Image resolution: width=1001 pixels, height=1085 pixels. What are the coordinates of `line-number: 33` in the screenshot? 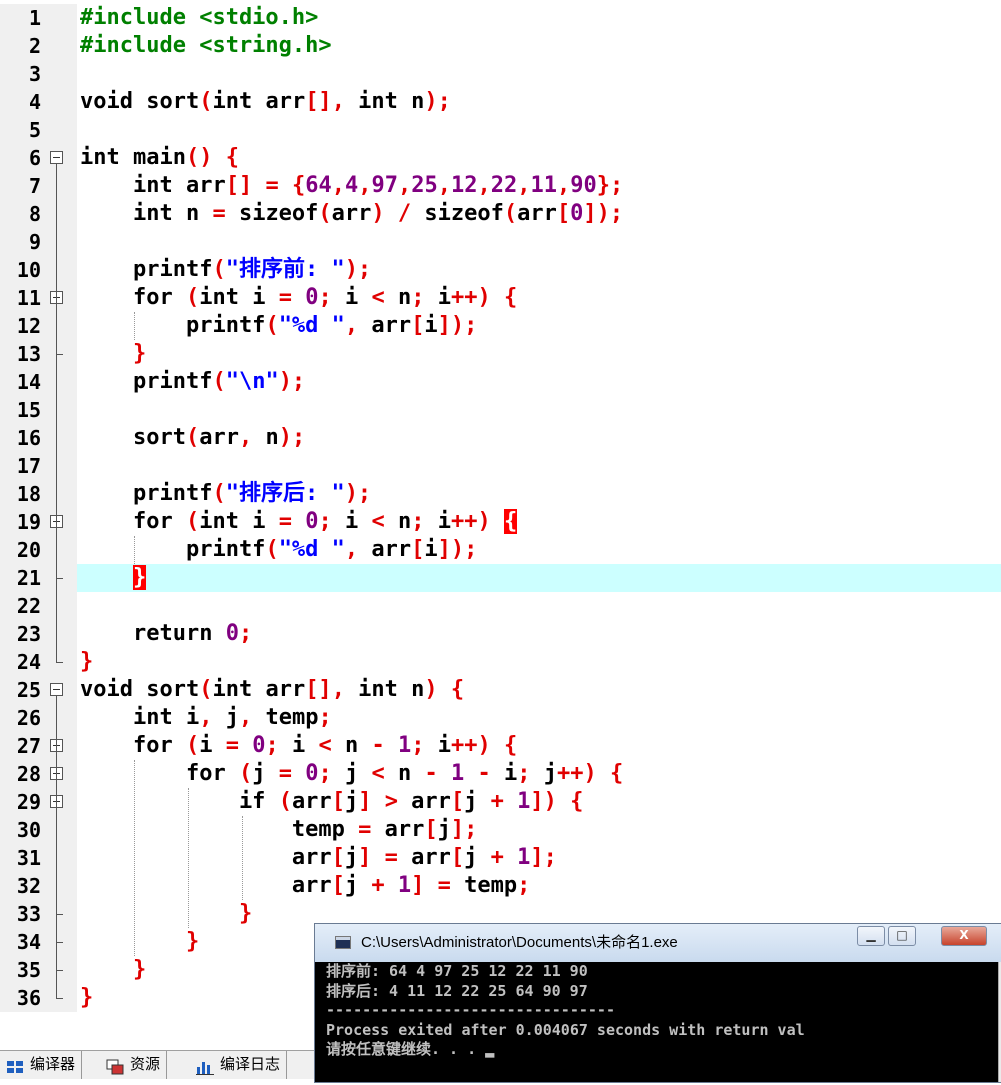 It's located at (28, 914).